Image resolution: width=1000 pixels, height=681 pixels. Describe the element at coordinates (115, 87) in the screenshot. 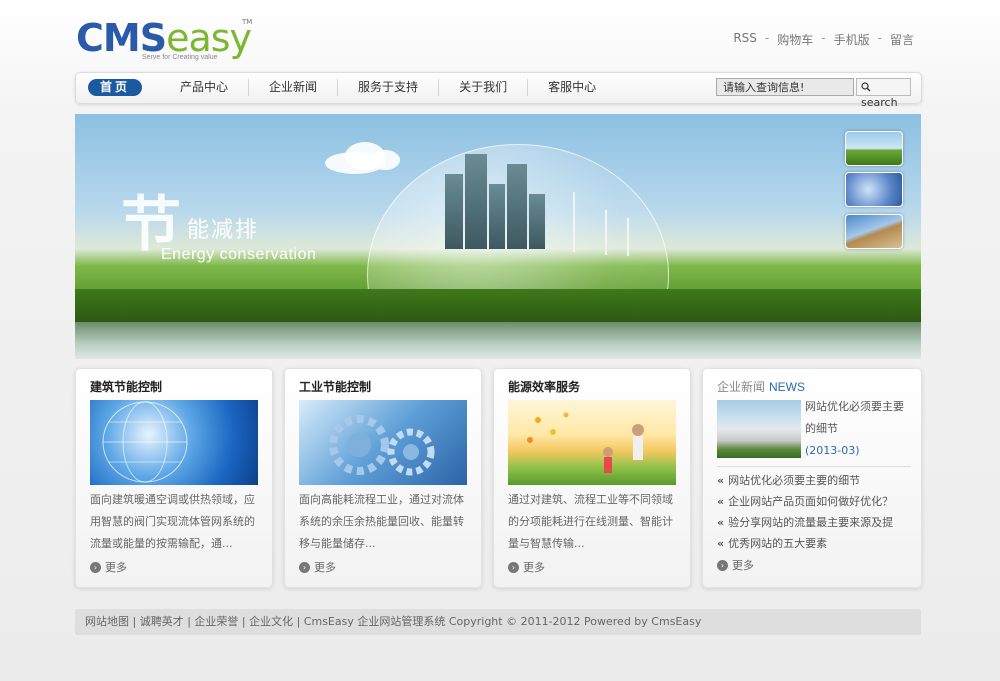

I see `nav-item-home: 首页` at that location.